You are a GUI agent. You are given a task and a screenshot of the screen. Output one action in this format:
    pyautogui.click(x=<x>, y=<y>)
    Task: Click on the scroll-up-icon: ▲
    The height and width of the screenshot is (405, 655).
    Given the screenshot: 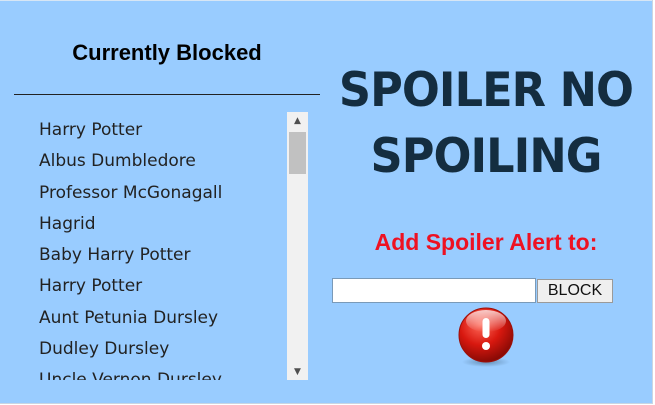 What is the action you would take?
    pyautogui.click(x=297, y=120)
    